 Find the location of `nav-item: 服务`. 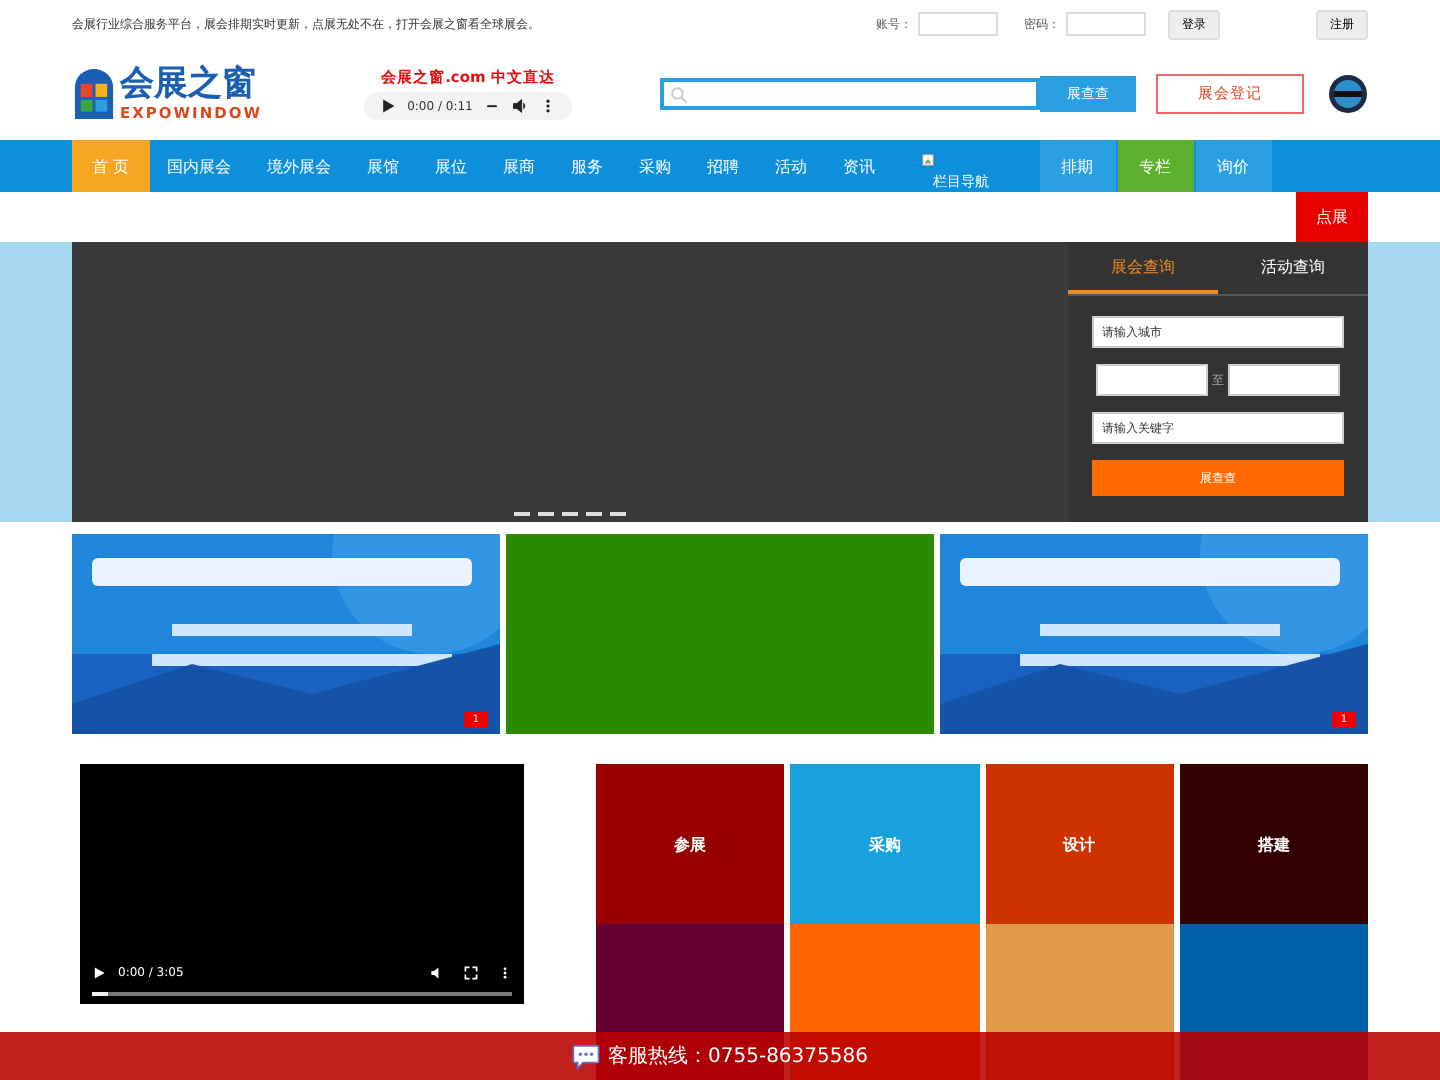

nav-item: 服务 is located at coordinates (587, 166).